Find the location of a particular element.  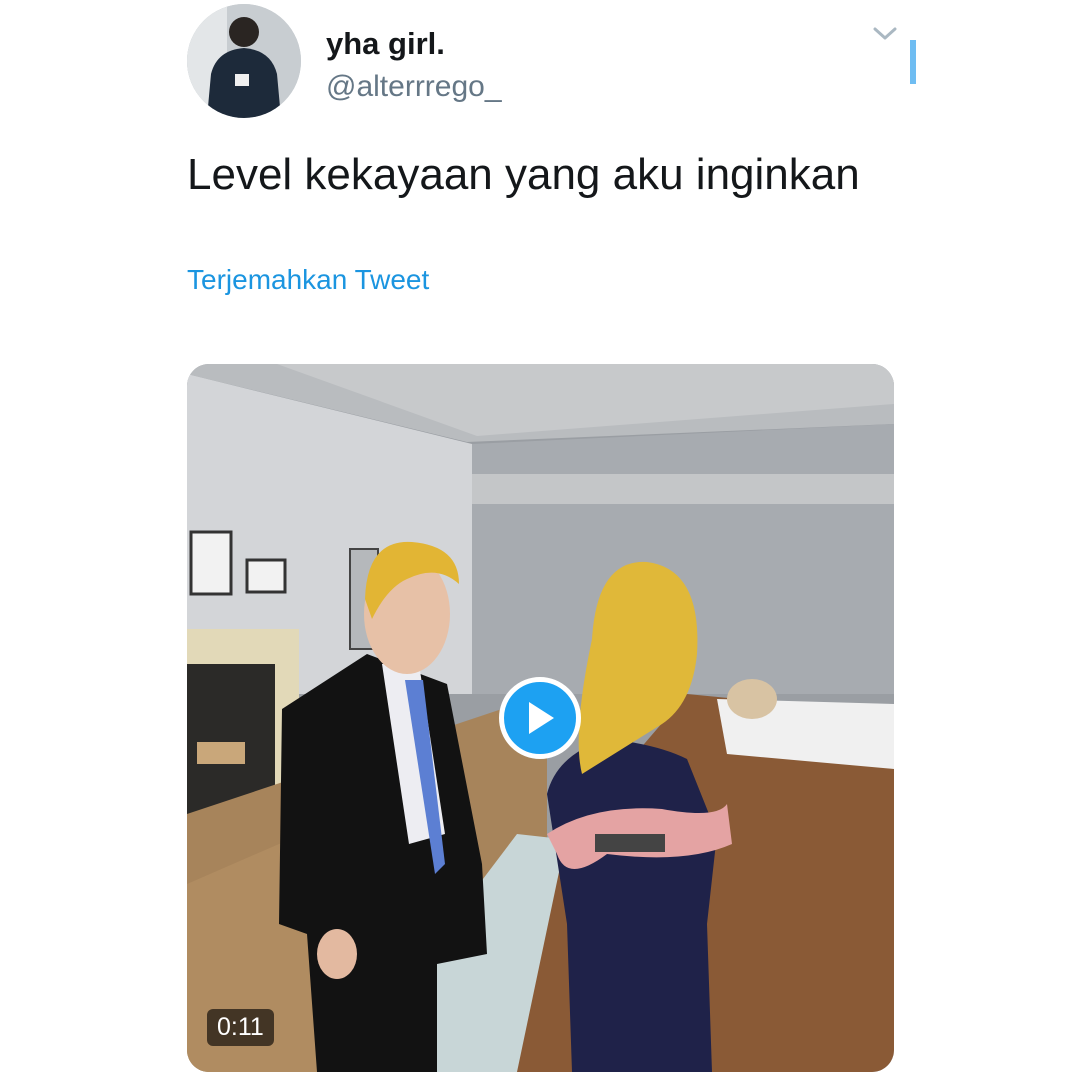

tweet-text: Level kekayaan yang aku inginkan is located at coordinates (523, 174).